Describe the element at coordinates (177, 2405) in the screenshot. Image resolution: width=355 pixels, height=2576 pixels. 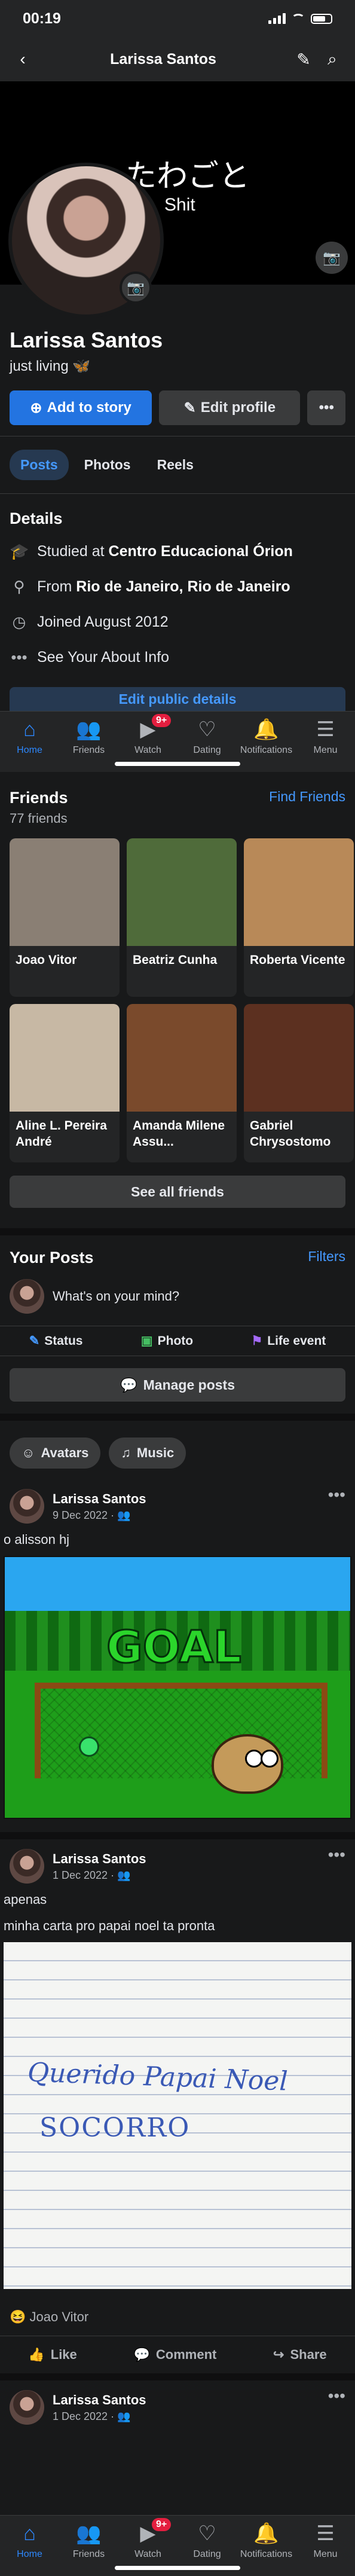
I see `post-header: Larissa Santos 1 Dec 2022 · 👥 •••` at that location.